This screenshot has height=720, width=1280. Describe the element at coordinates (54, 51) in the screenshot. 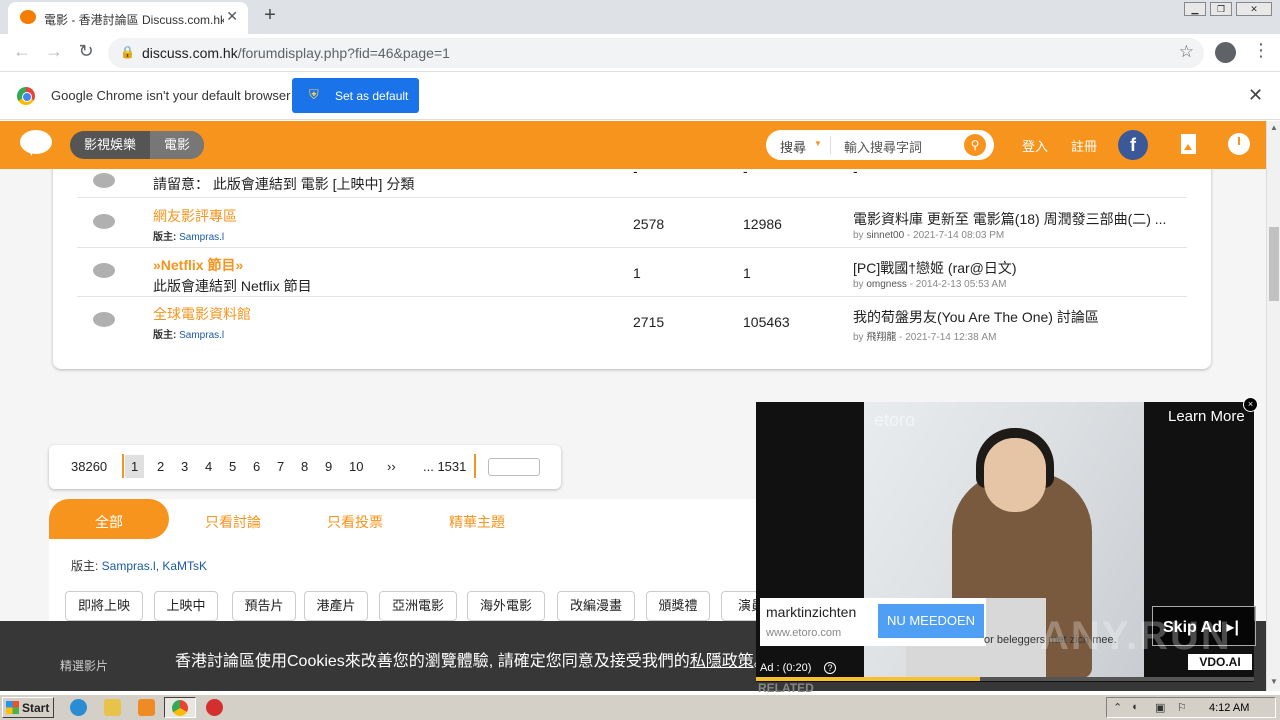

I see `forward-icon: →` at that location.